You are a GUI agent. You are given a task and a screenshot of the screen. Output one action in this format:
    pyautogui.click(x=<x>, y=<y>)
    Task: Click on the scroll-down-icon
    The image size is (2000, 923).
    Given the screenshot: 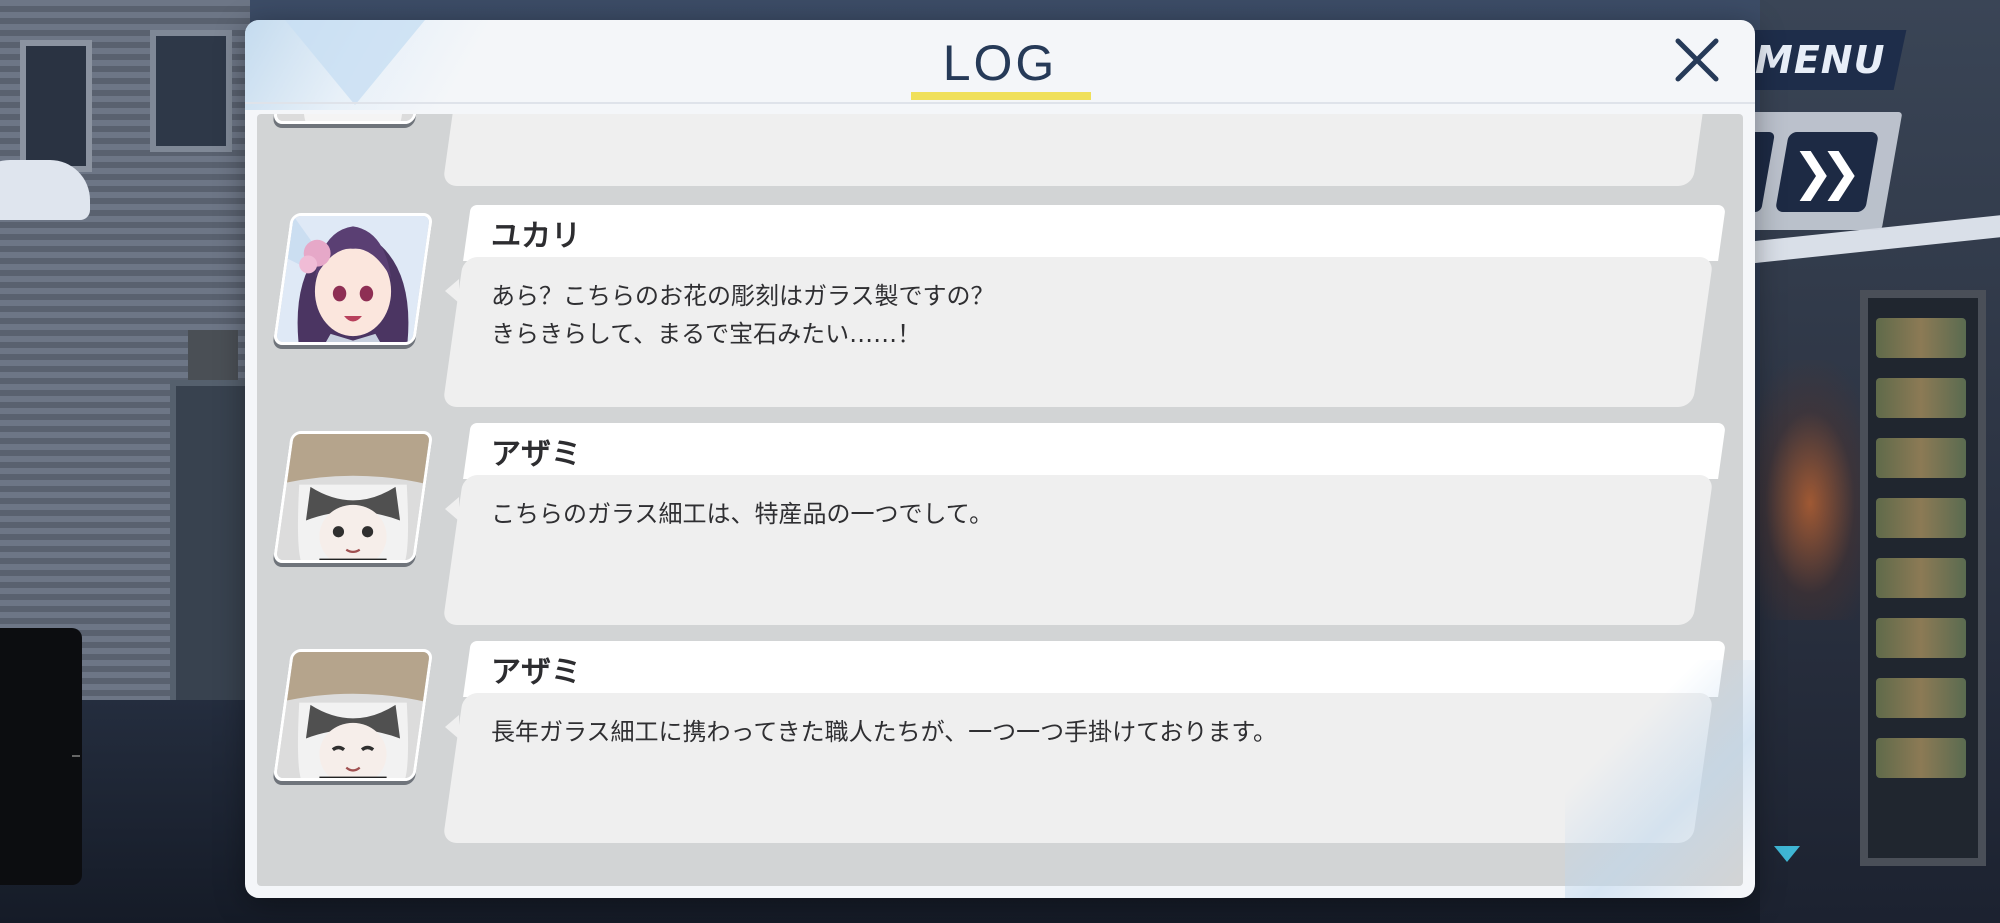 What is the action you would take?
    pyautogui.click(x=1787, y=854)
    